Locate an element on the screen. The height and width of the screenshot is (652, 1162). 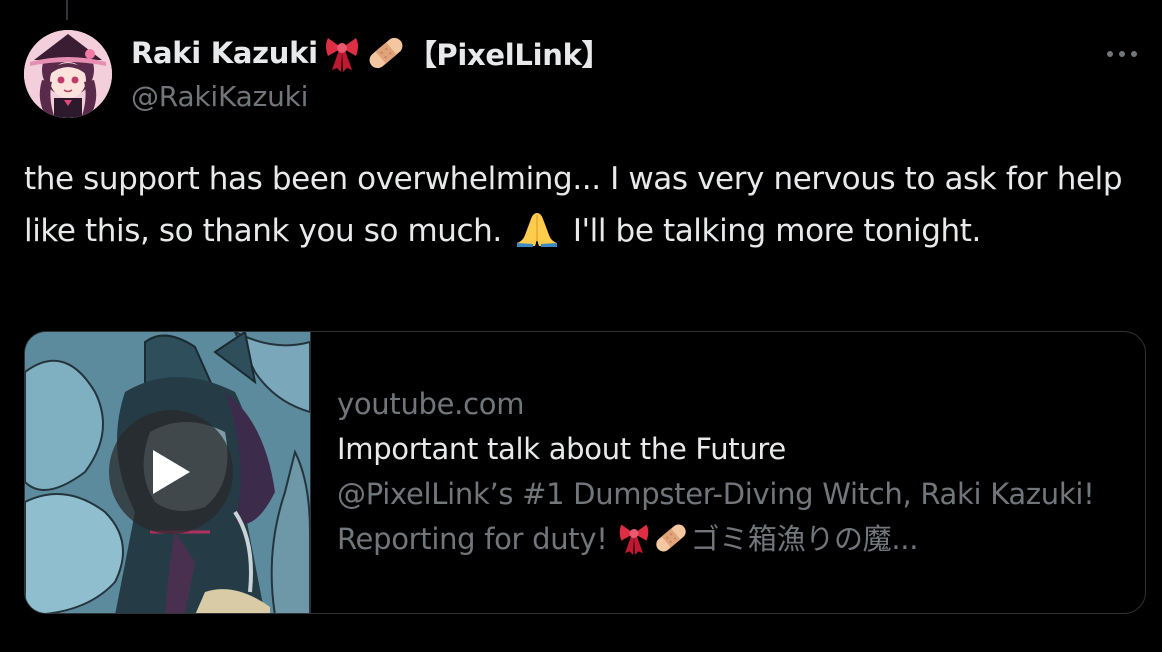
tweet-text-part2: I'll be talking more tonight. is located at coordinates (777, 231).